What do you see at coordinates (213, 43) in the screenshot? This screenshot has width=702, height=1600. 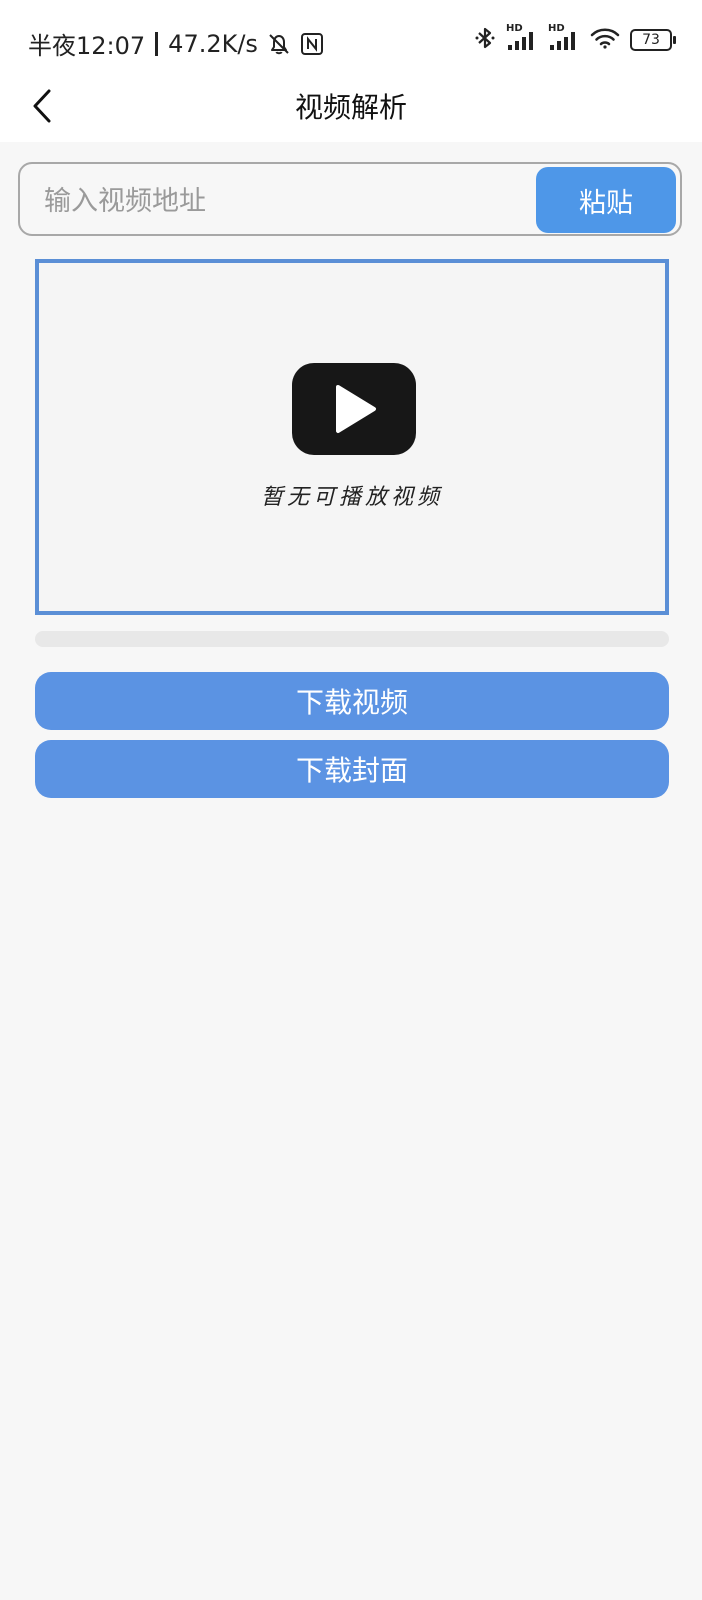 I see `status-speed: 47.2K/s` at bounding box center [213, 43].